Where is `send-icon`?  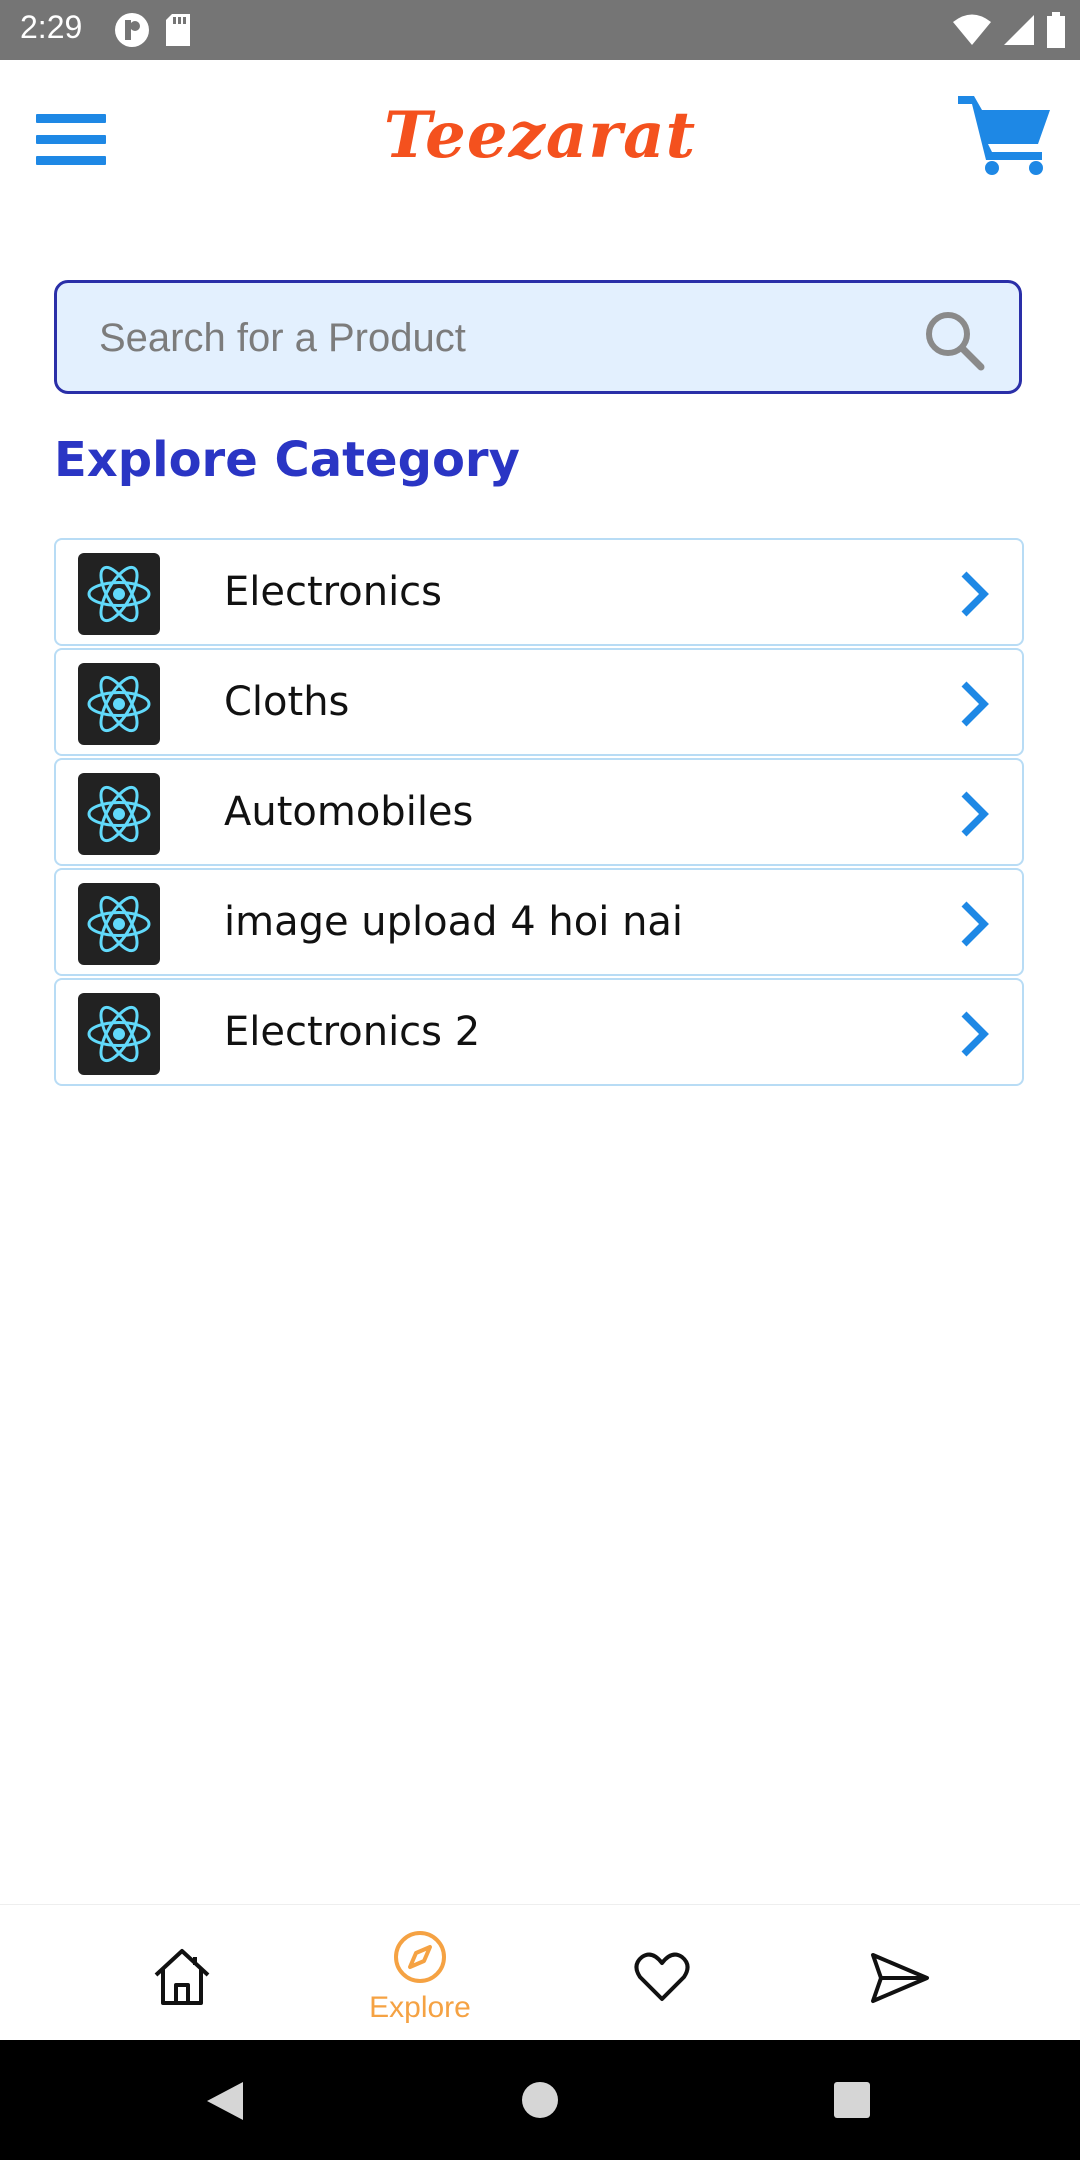 send-icon is located at coordinates (900, 1978).